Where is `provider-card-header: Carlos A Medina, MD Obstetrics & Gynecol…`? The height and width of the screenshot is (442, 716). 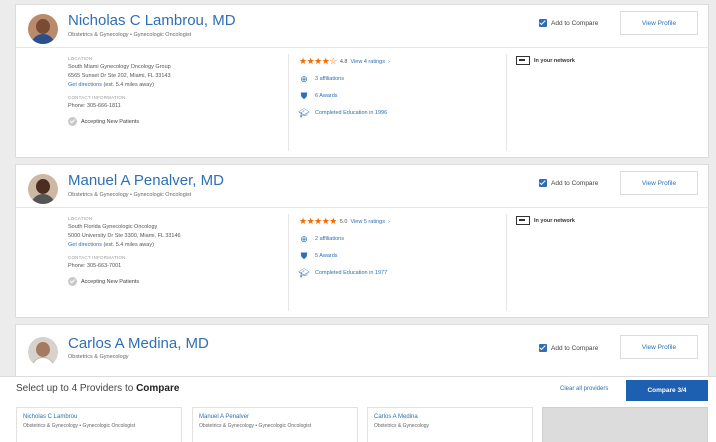
provider-card-header: Carlos A Medina, MD Obstetrics & Gynecol… is located at coordinates (362, 350).